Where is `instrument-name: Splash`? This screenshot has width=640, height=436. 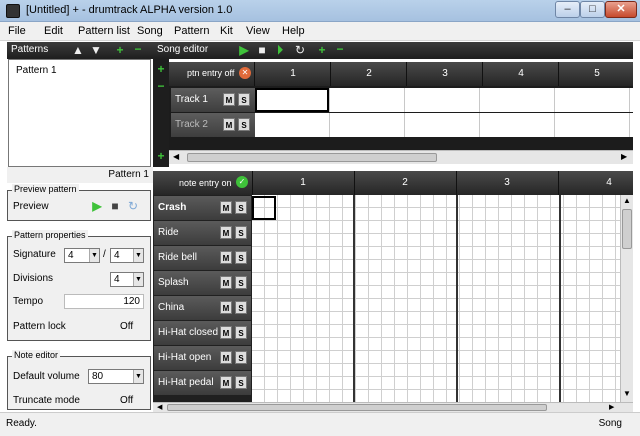
instrument-name: Splash is located at coordinates (173, 282).